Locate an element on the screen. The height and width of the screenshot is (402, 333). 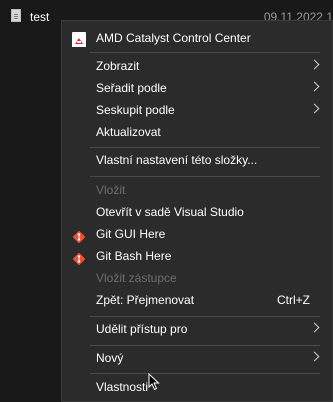
menu-item-git-bash: Git Bash Here is located at coordinates (197, 256).